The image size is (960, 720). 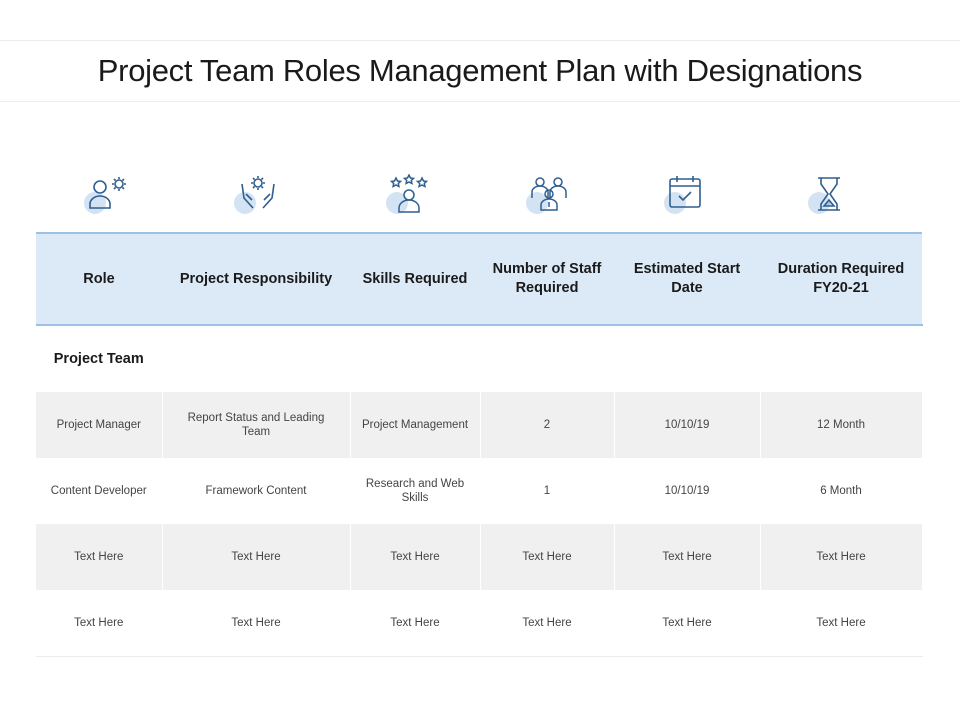 I want to click on table-cell: Report Status and Leading Team, so click(x=256, y=425).